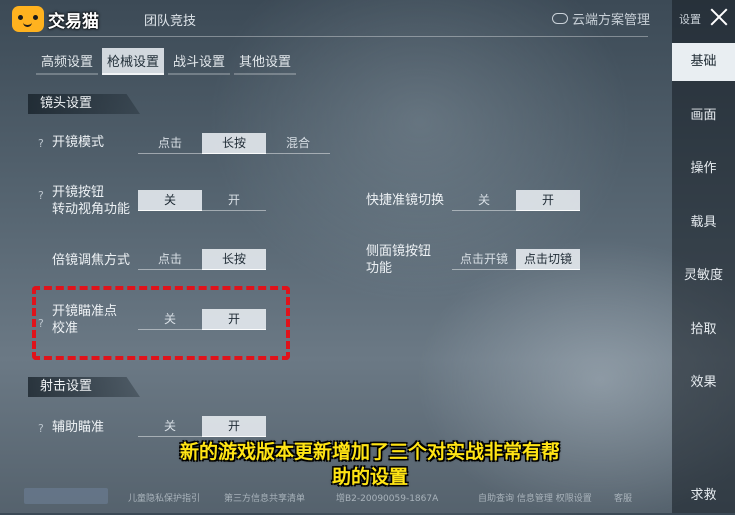  I want to click on scope-mode-selector: 点击 长按 混合, so click(234, 143).